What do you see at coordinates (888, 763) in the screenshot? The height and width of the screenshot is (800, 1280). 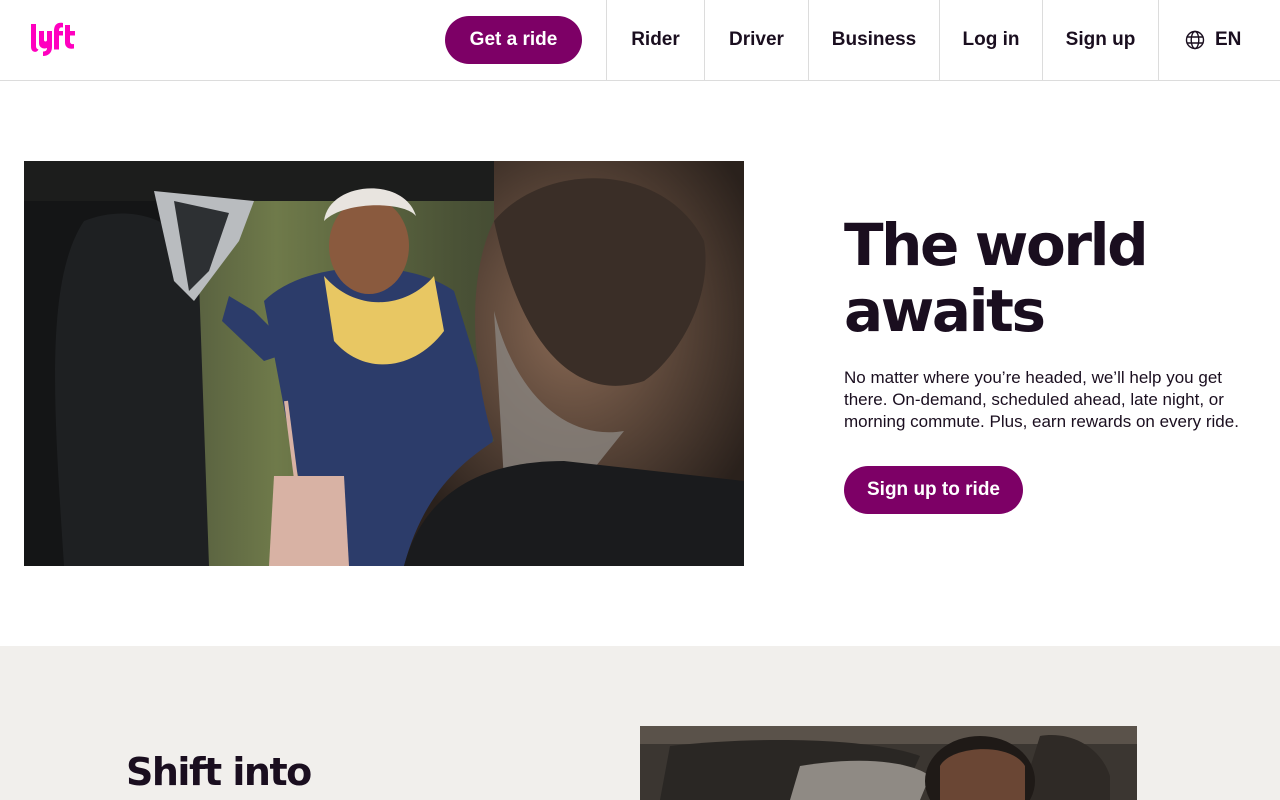 I see `driver-photo` at bounding box center [888, 763].